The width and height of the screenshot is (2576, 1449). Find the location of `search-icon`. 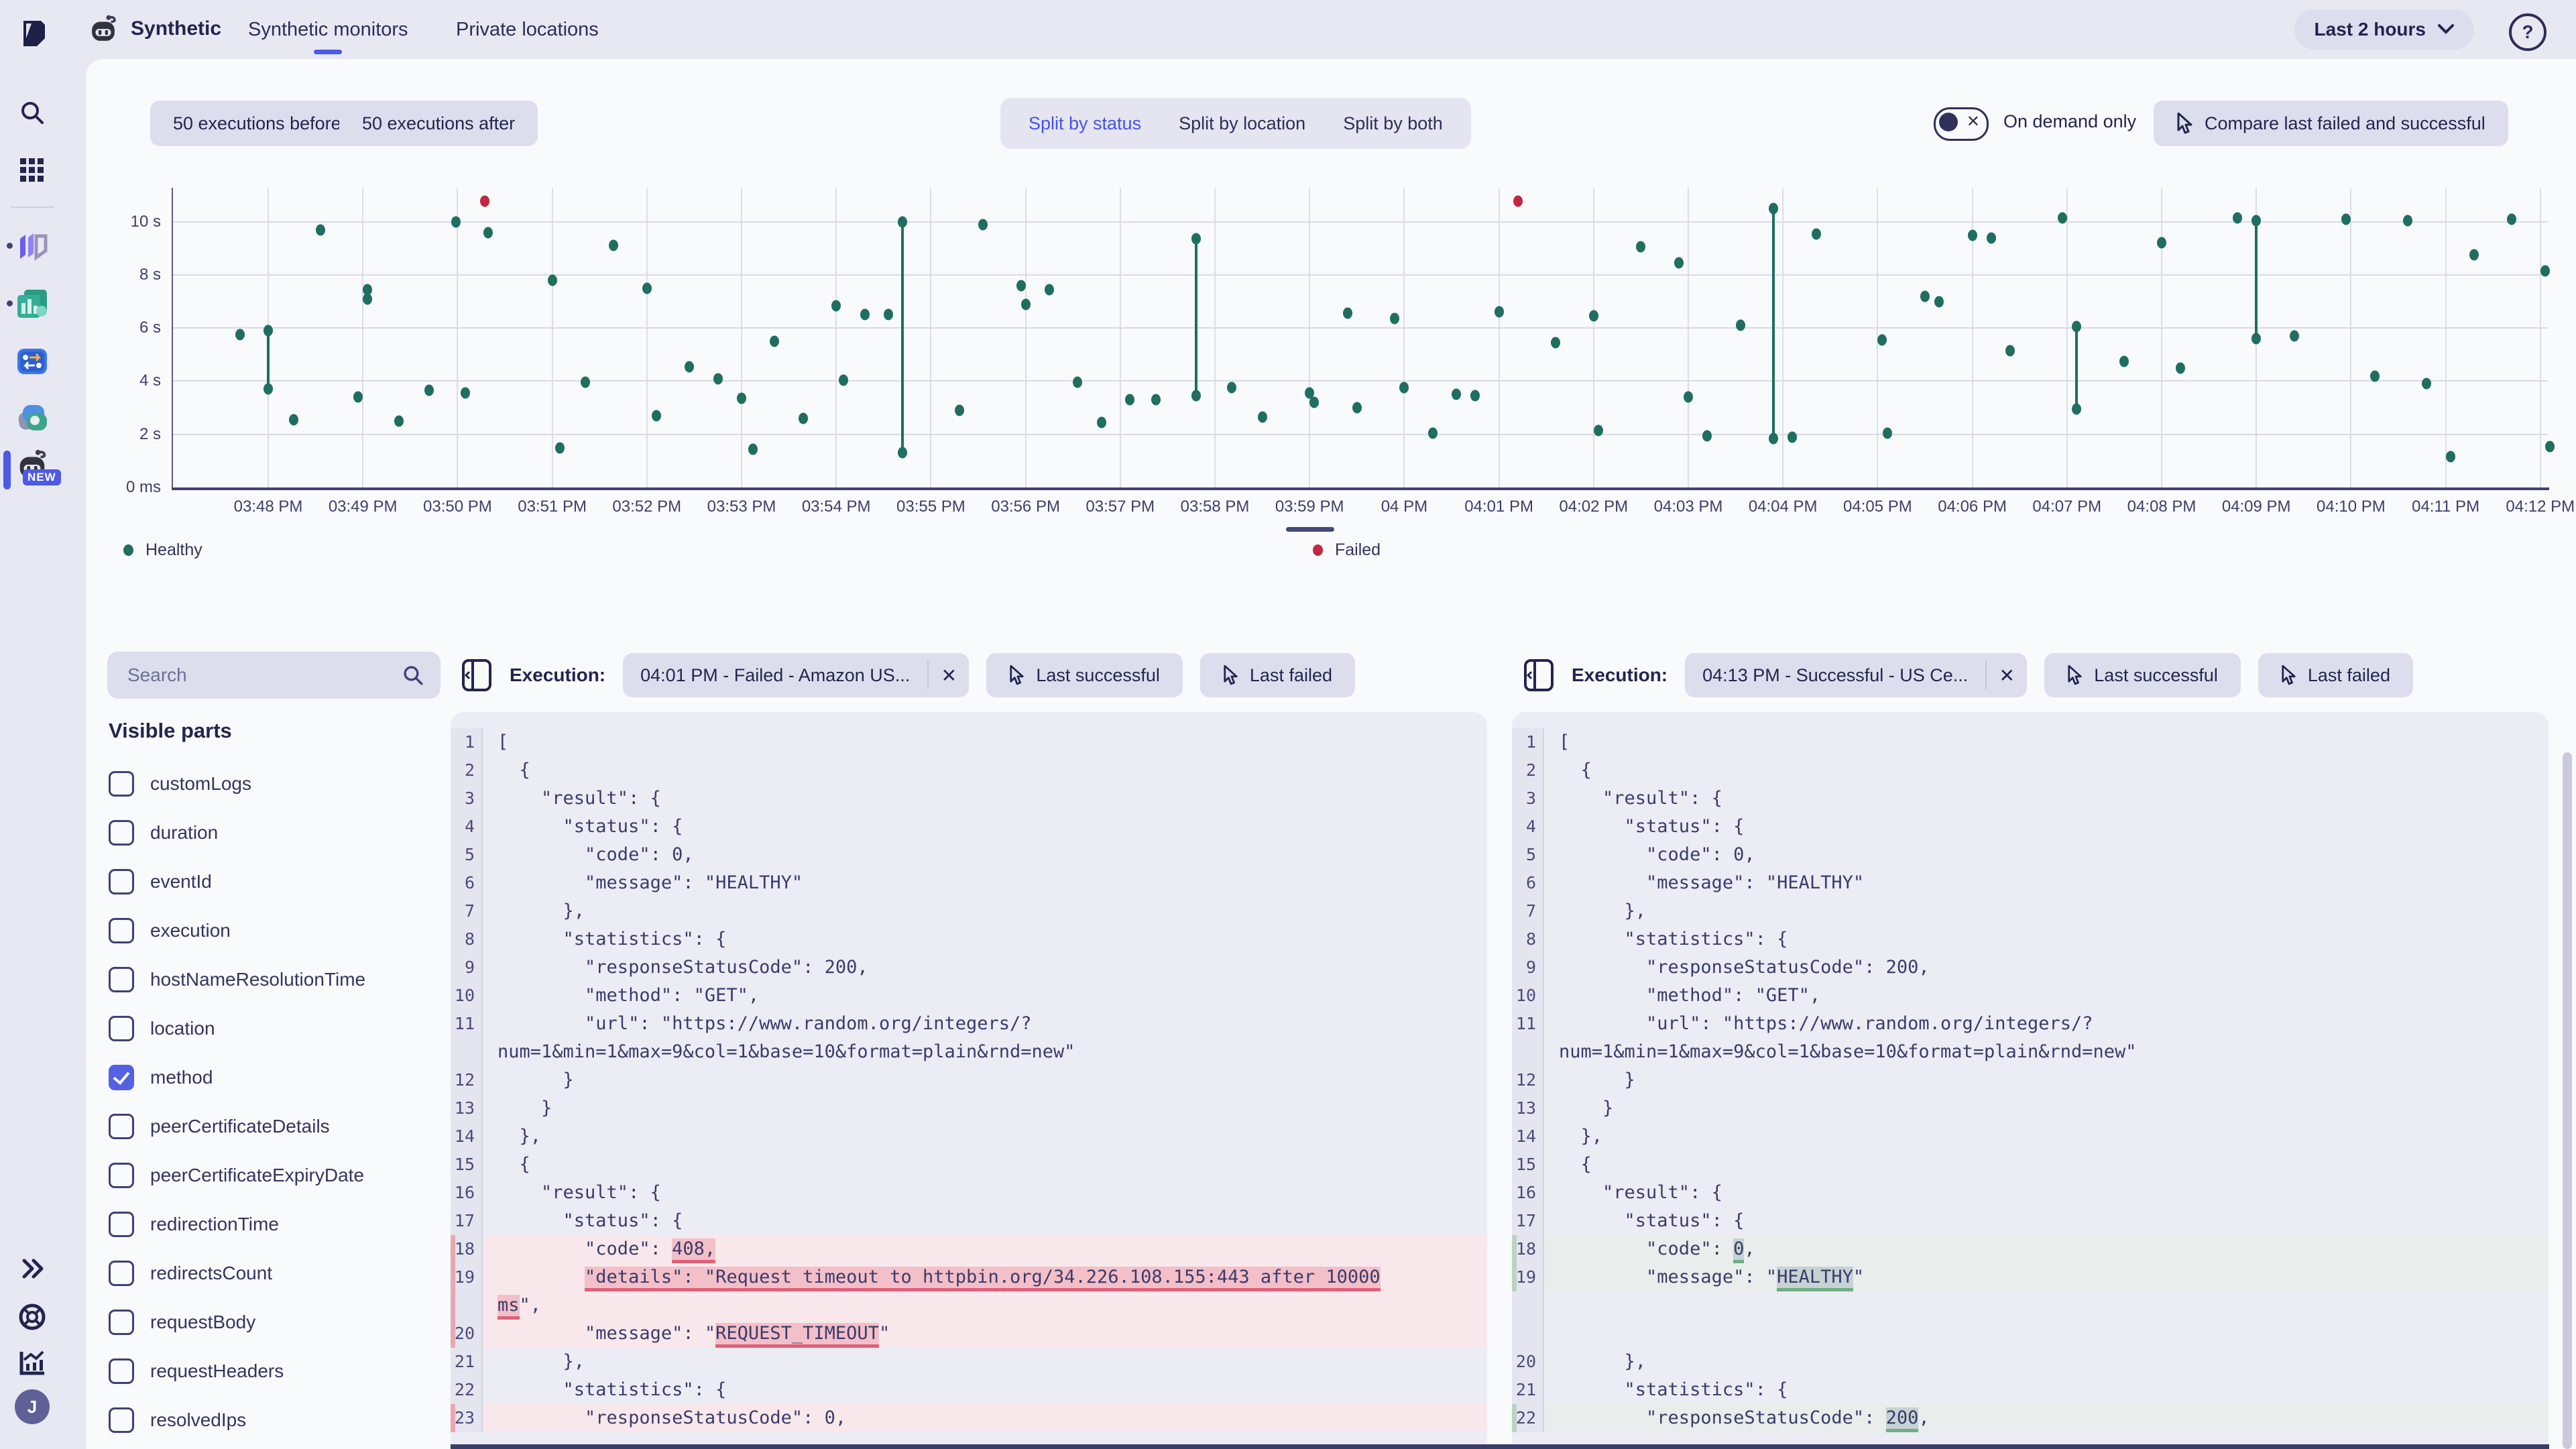

search-icon is located at coordinates (32, 113).